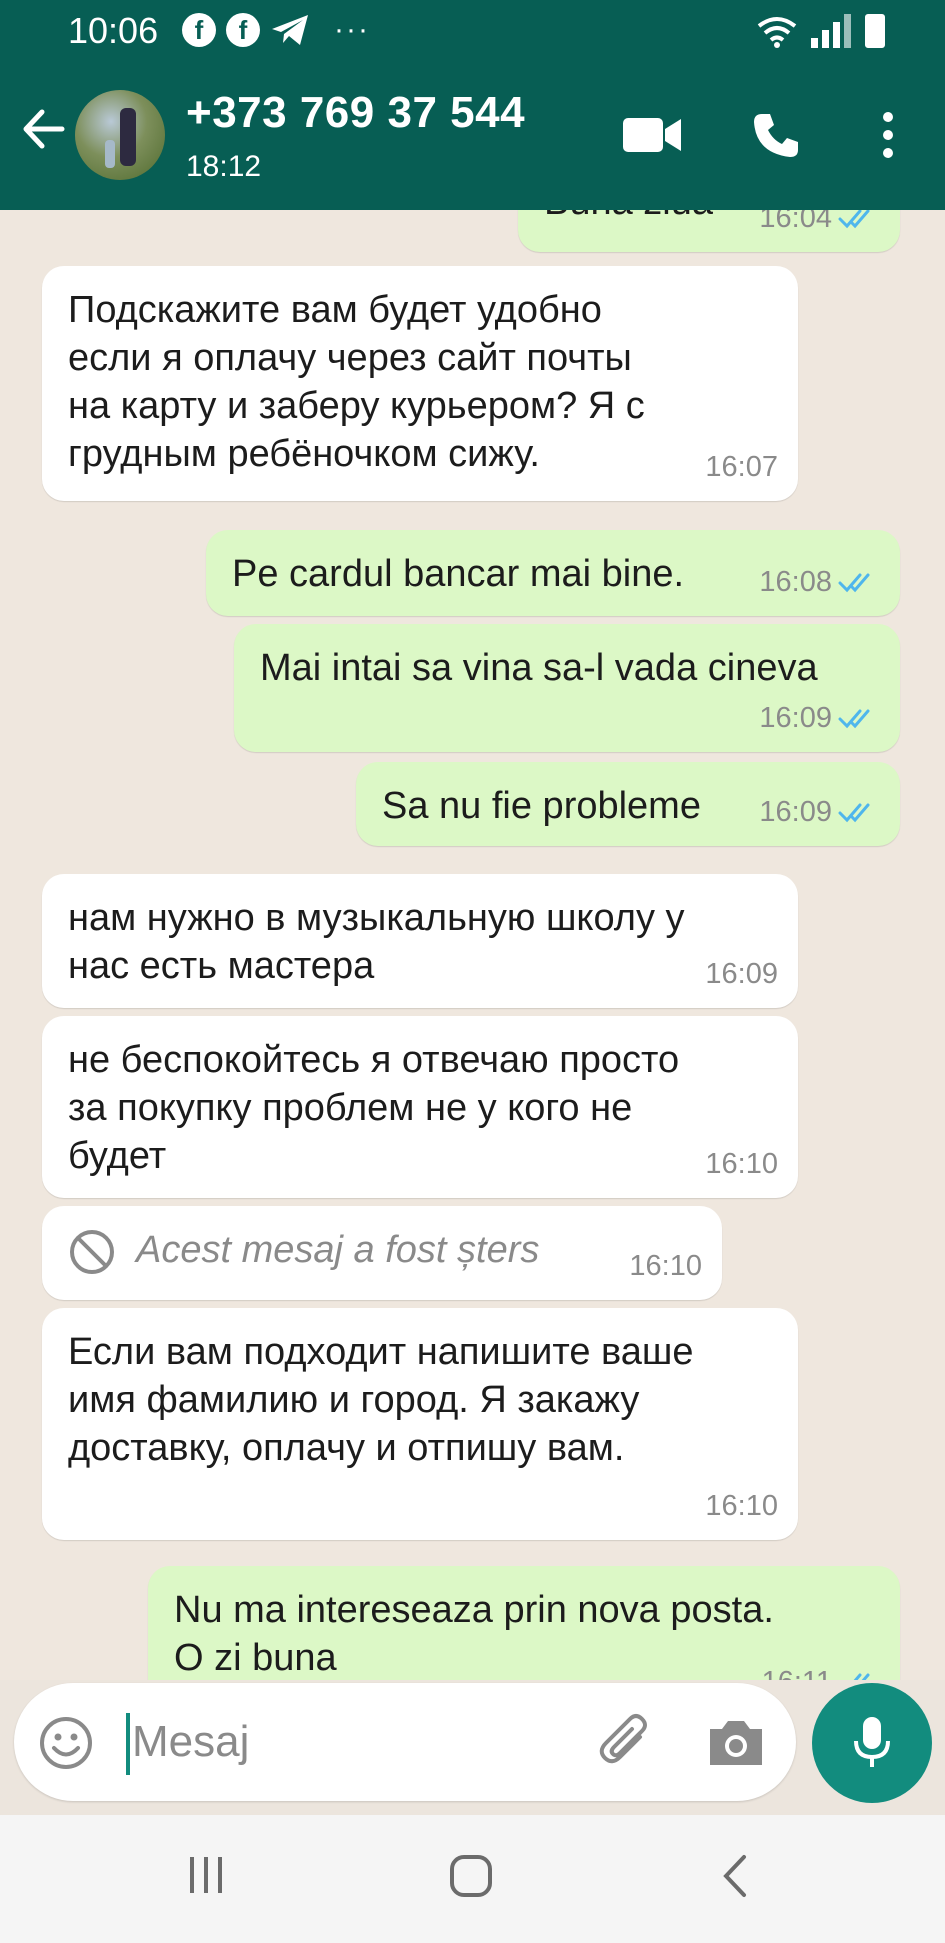 The width and height of the screenshot is (945, 1943). I want to click on battery-icon, so click(875, 31).